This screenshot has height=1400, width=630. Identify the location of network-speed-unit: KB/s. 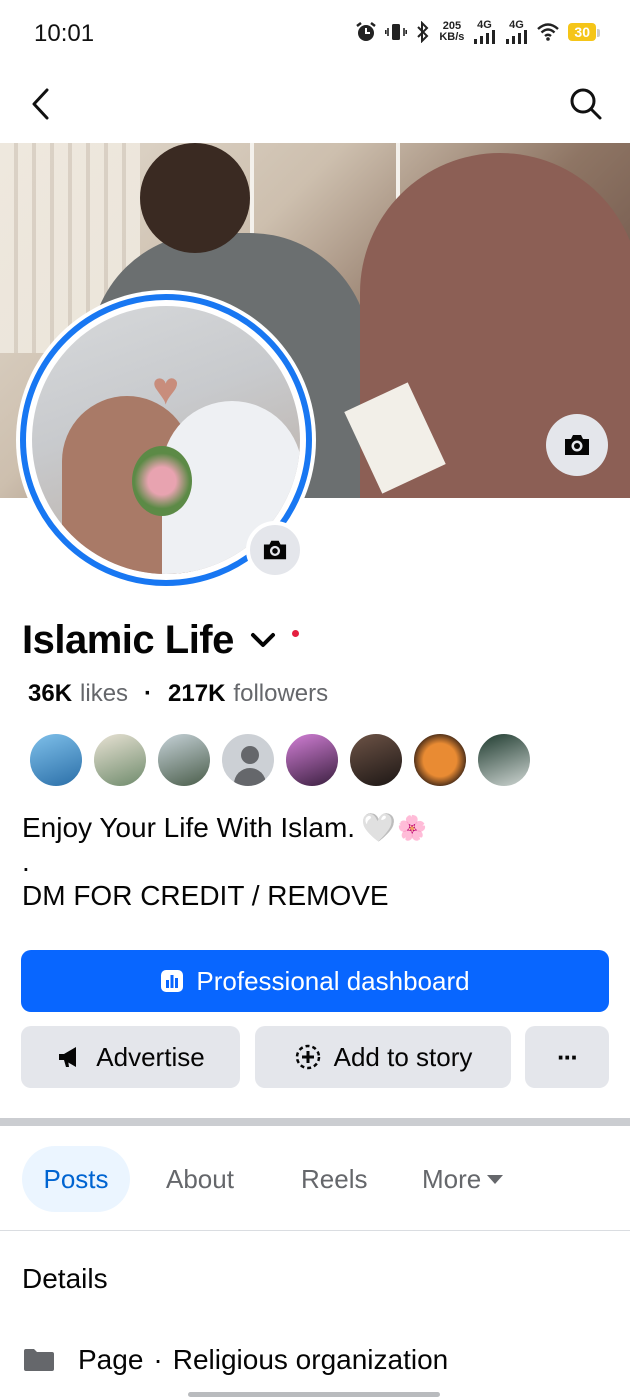
(452, 37).